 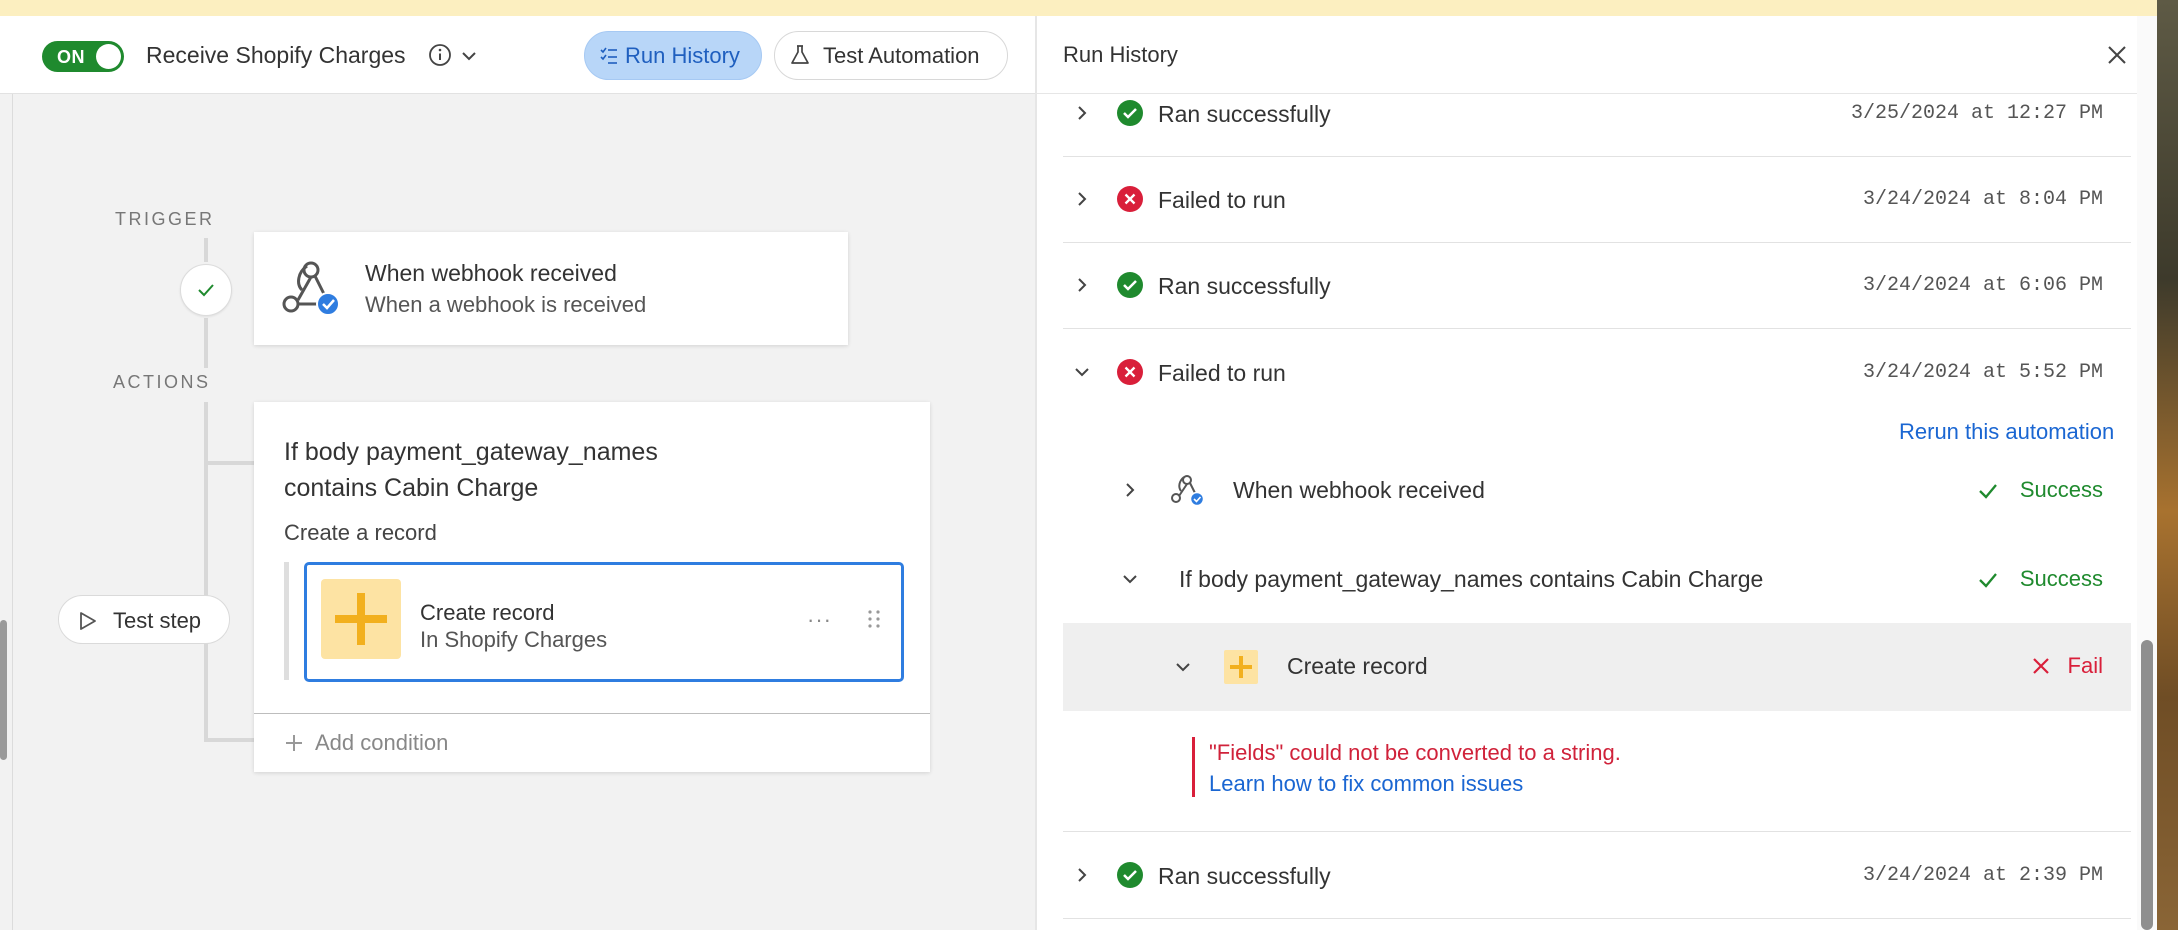 What do you see at coordinates (1357, 666) in the screenshot?
I see `step-label: Create record` at bounding box center [1357, 666].